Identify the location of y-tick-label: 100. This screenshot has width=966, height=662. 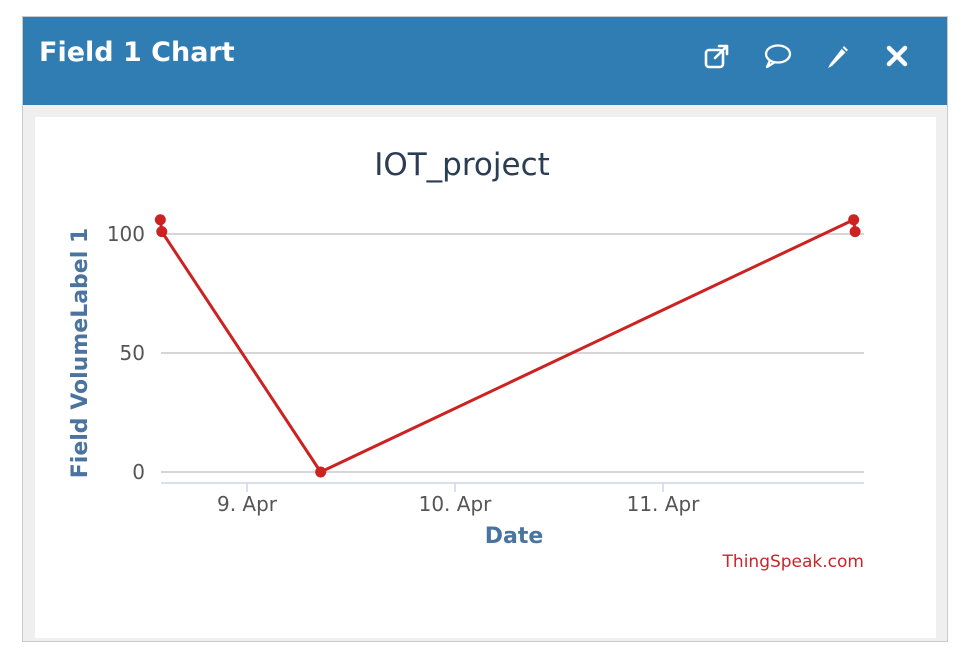
(126, 234).